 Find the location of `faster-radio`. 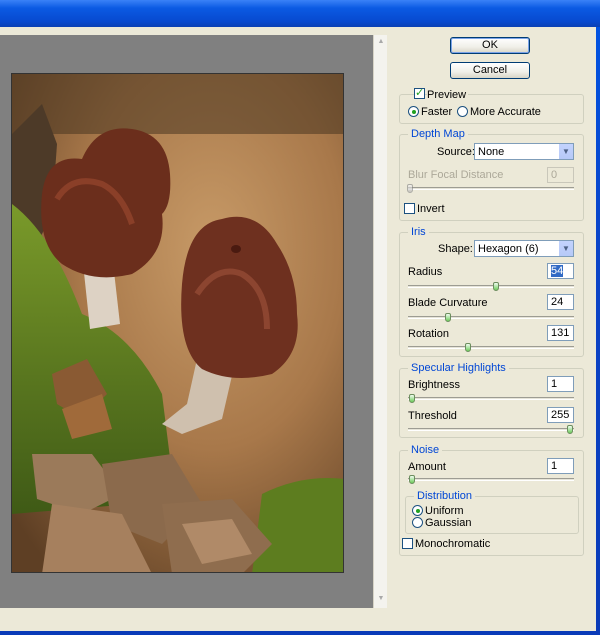

faster-radio is located at coordinates (413, 111).